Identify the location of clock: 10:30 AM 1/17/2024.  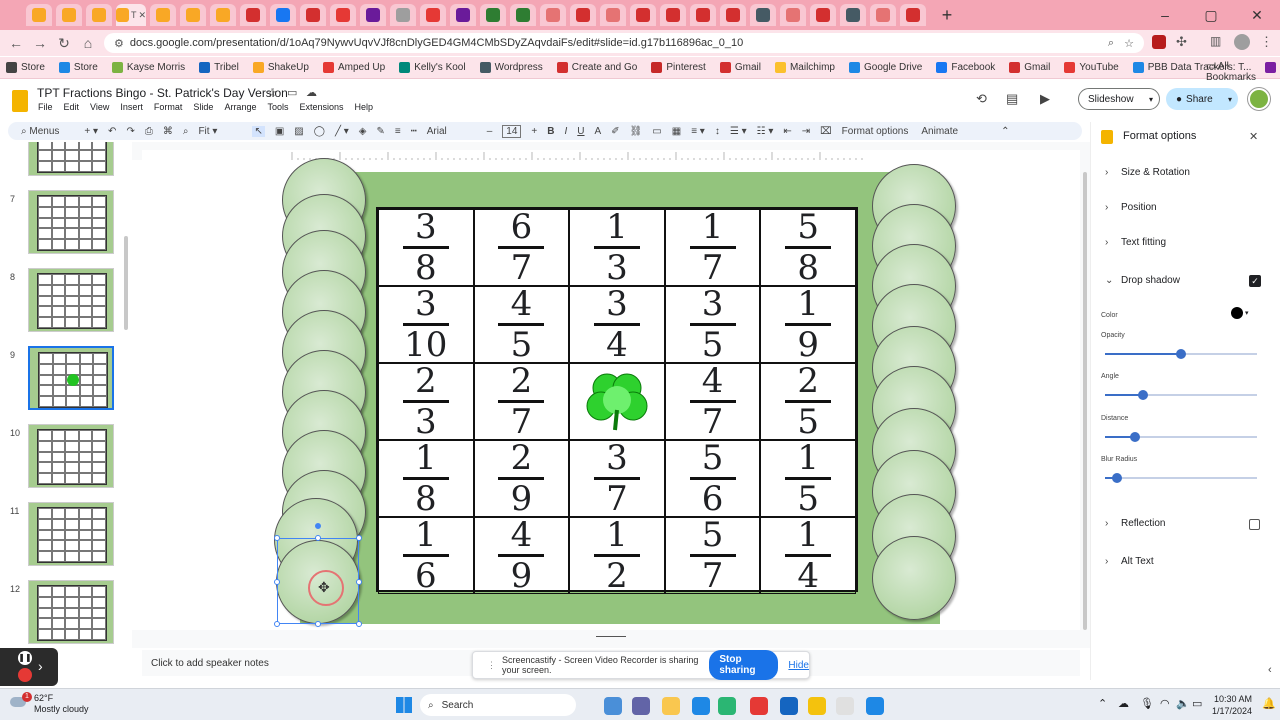
(1232, 705).